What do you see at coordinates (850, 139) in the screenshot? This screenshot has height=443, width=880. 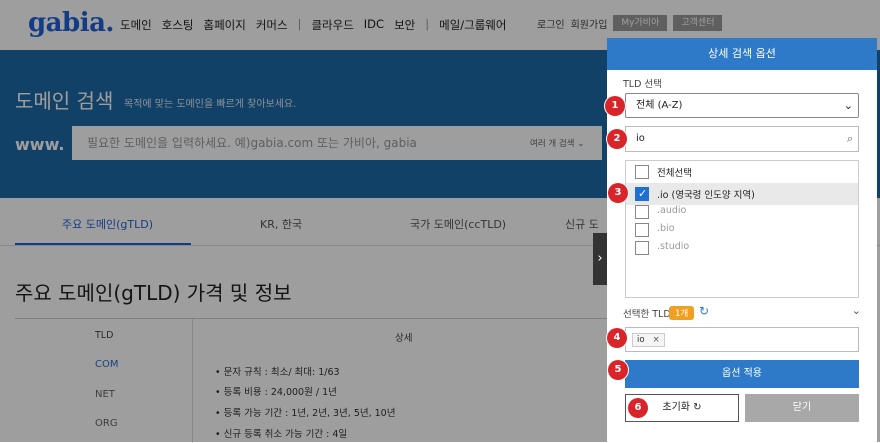 I see `search-icon: ⌕` at bounding box center [850, 139].